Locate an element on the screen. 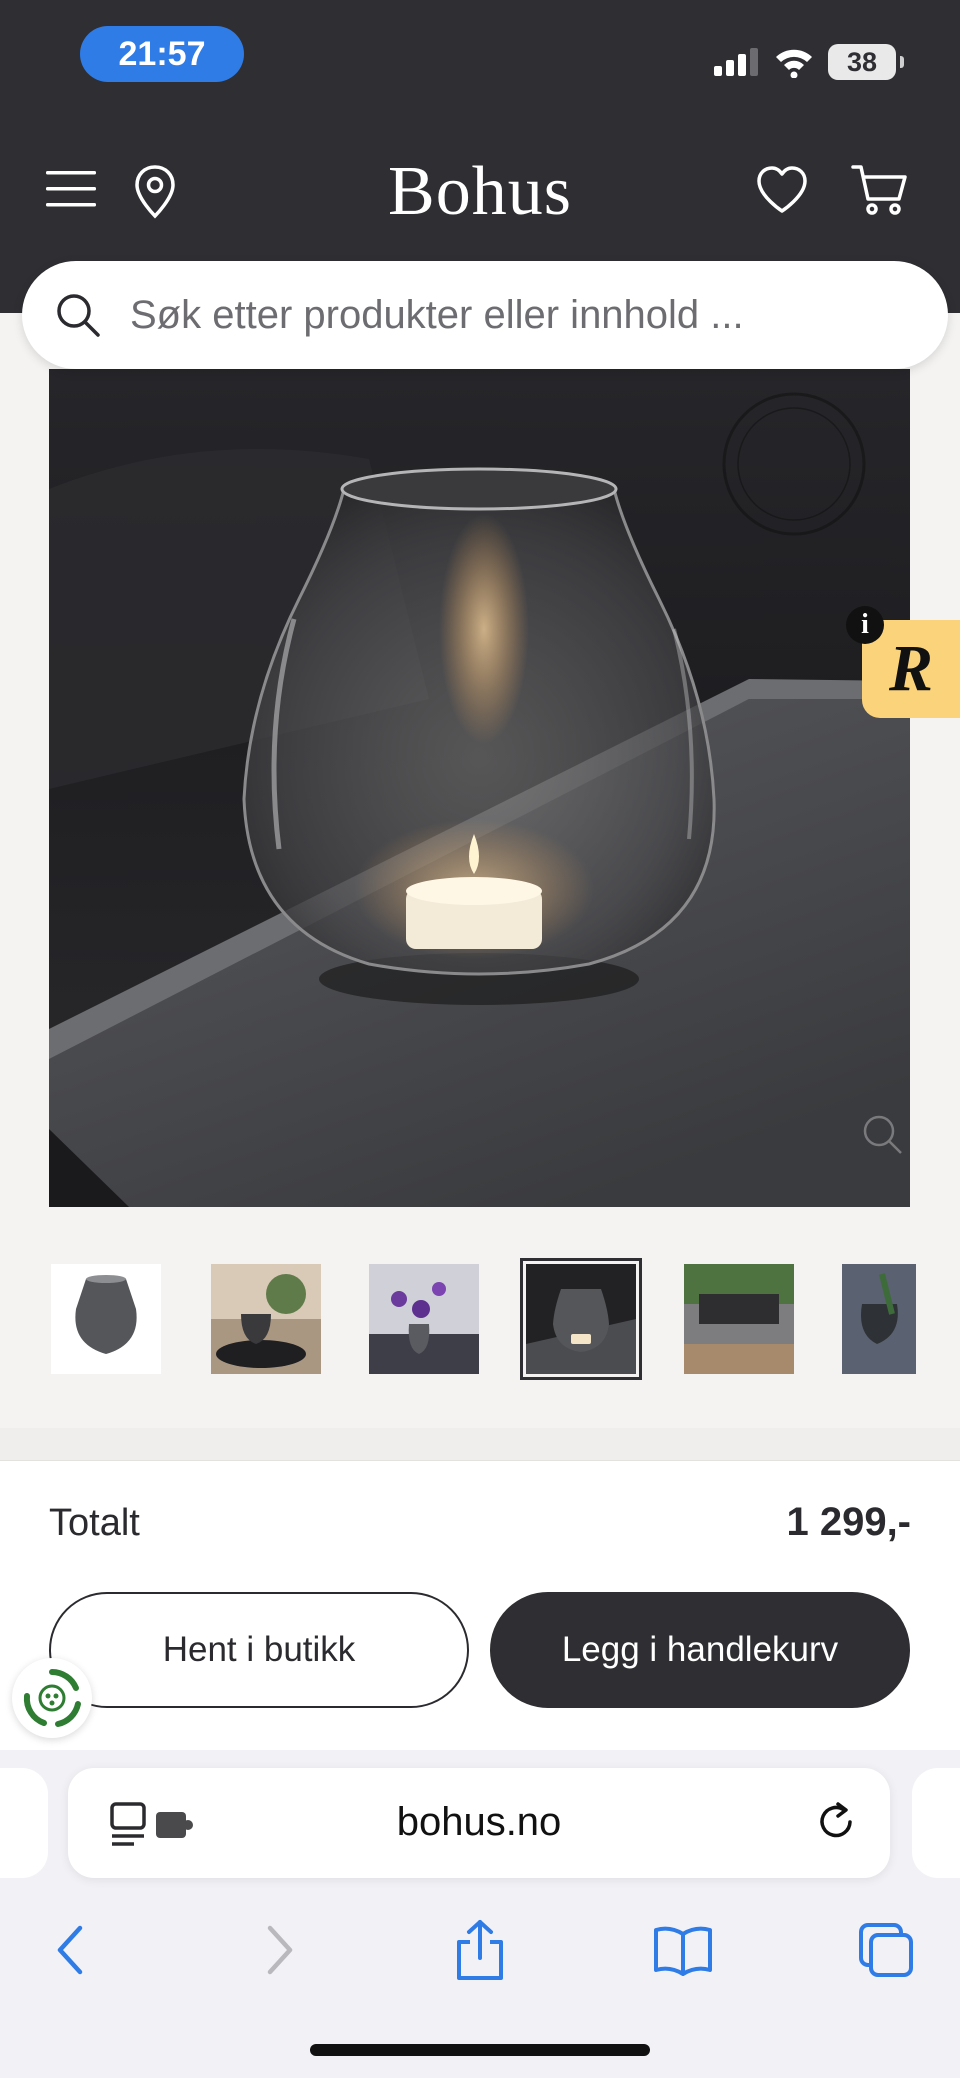 This screenshot has height=2078, width=960. tabs-button is located at coordinates (886, 1950).